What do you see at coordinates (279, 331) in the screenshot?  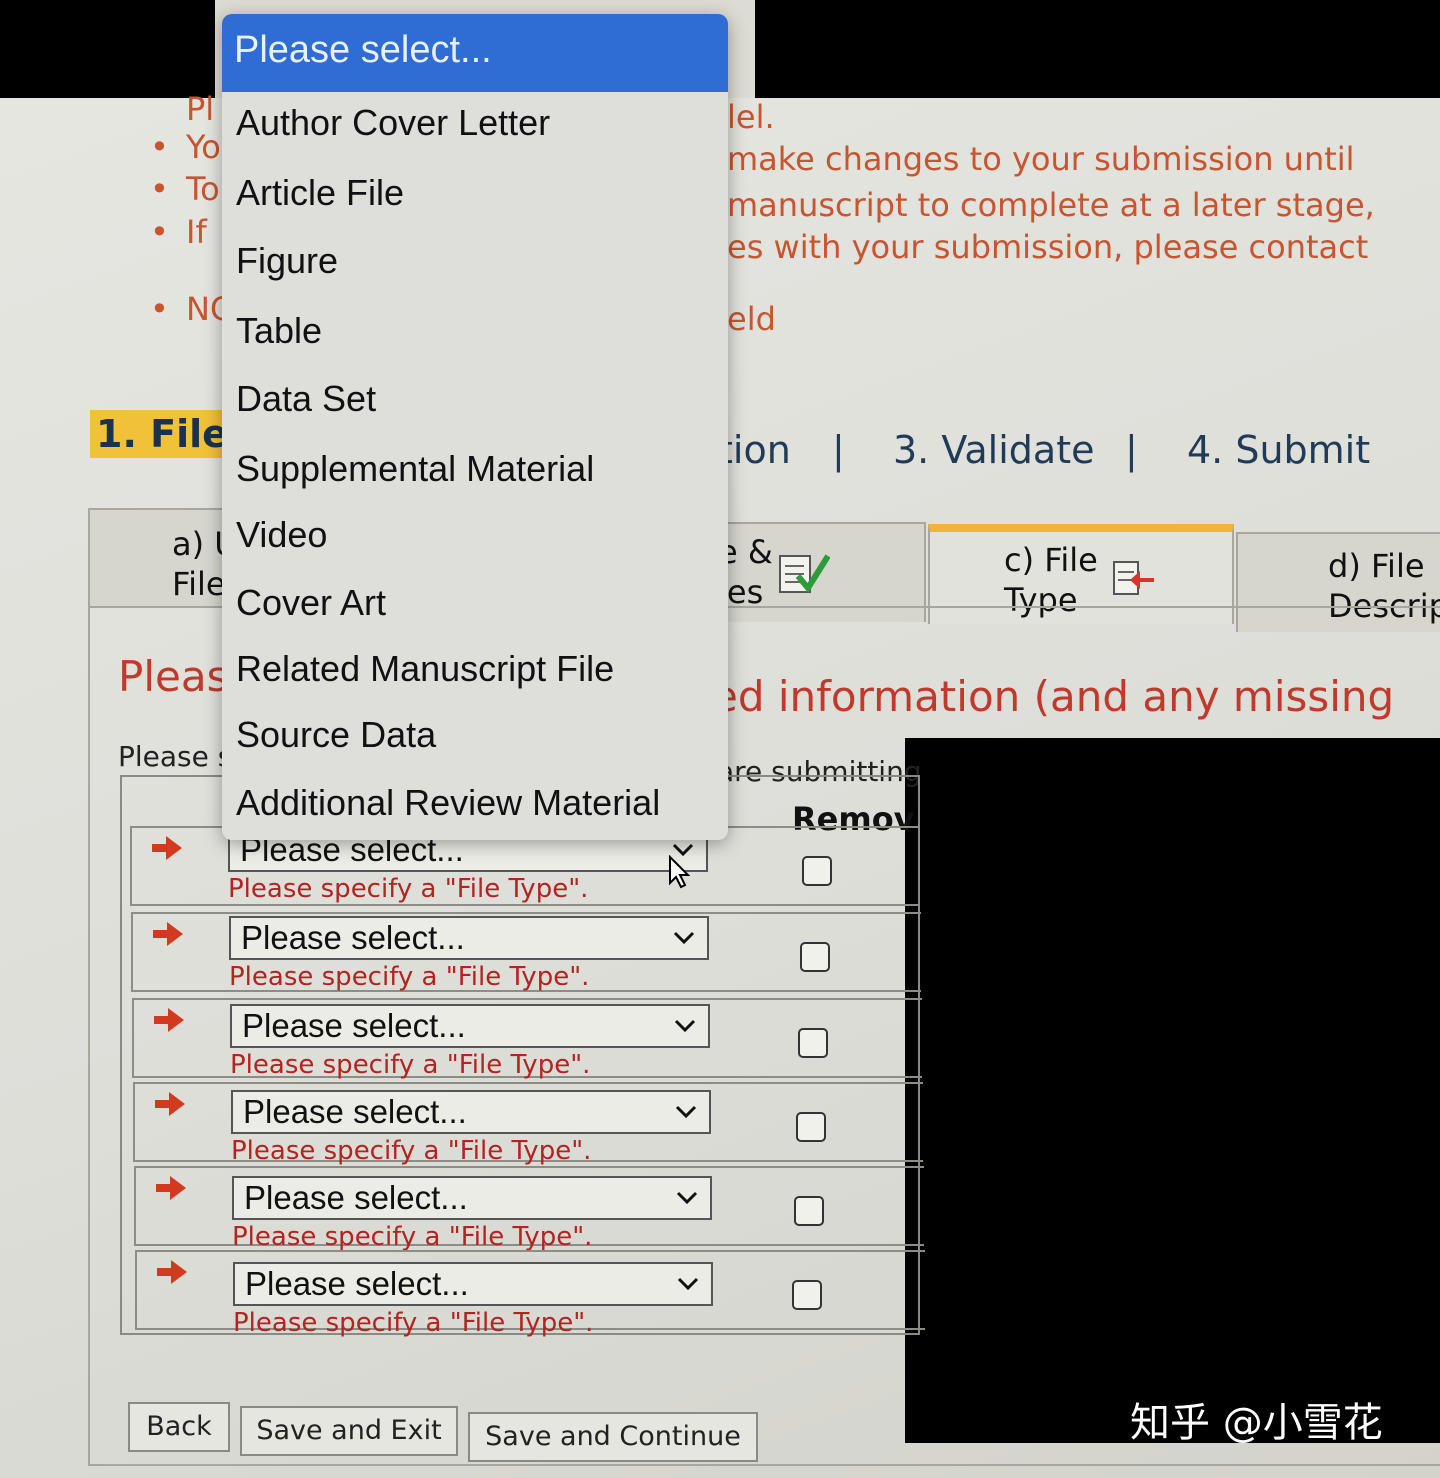 I see `dropdown-option: Table` at bounding box center [279, 331].